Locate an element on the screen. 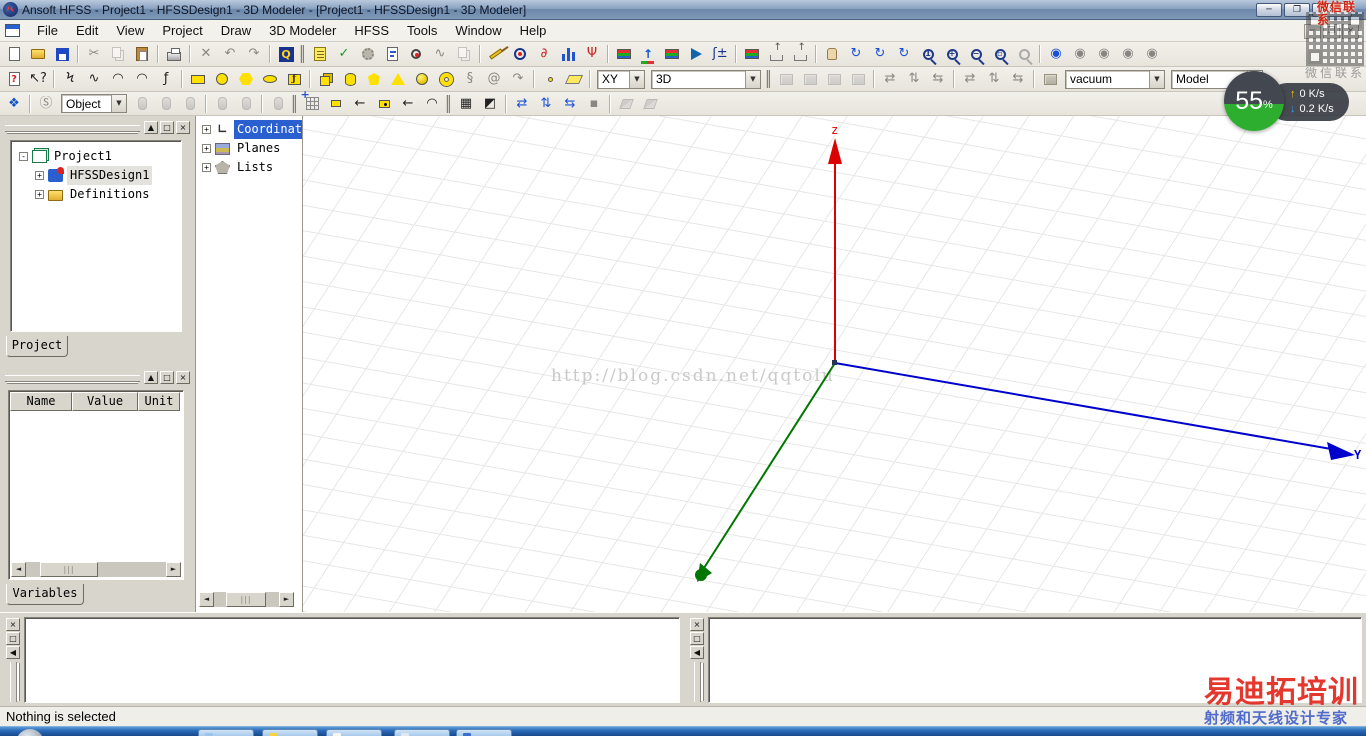 The image size is (1366, 736). move-z-icon: ⇆ is located at coordinates (570, 103).